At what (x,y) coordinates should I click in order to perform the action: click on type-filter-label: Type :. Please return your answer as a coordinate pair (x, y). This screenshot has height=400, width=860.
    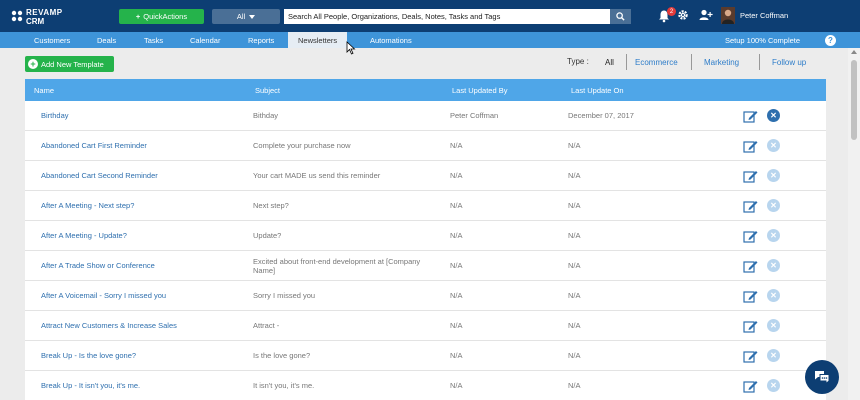
    Looking at the image, I should click on (578, 61).